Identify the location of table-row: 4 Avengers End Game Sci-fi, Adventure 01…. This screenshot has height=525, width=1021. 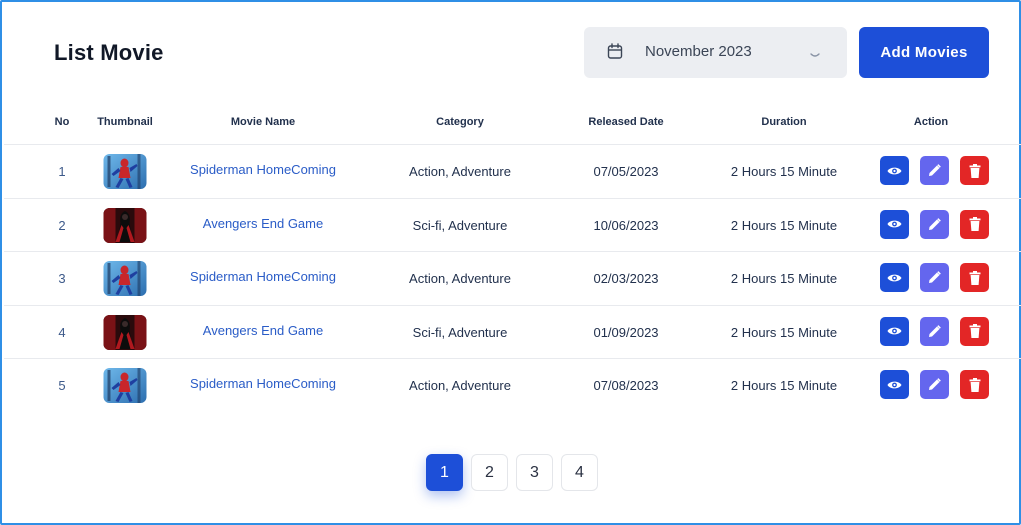
(512, 332).